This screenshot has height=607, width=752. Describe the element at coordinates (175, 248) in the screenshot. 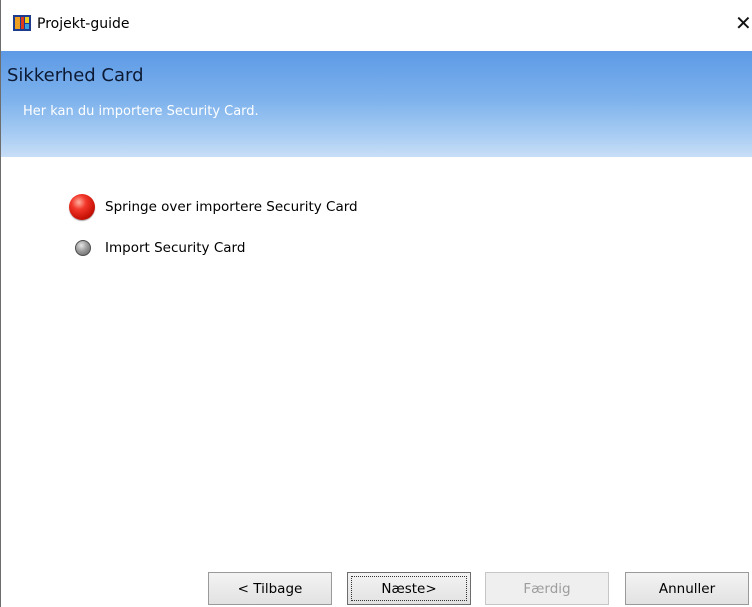

I see `option-label: Import Security Card` at that location.